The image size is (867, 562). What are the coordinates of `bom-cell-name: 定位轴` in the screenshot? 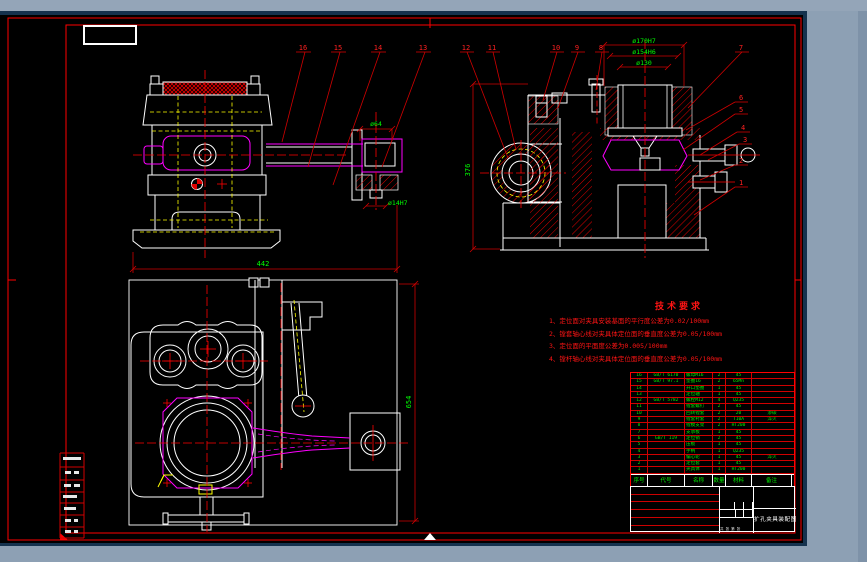 It's located at (699, 394).